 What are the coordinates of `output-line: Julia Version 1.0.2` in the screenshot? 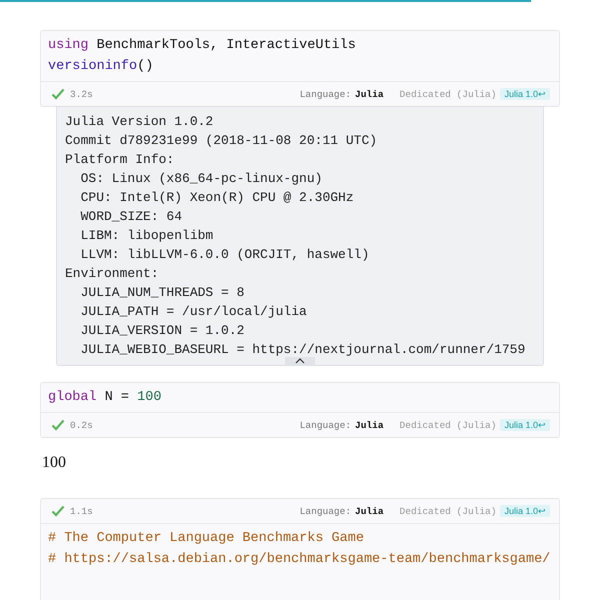 It's located at (139, 122).